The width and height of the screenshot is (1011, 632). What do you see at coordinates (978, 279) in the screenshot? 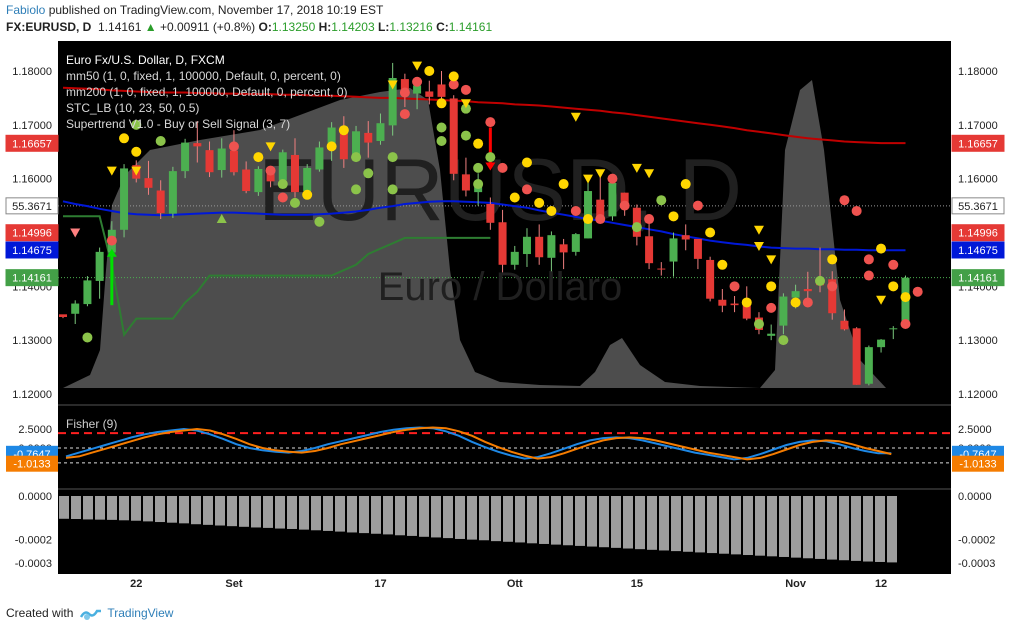
I see `price-tag-right-label: 1.14161` at bounding box center [978, 279].